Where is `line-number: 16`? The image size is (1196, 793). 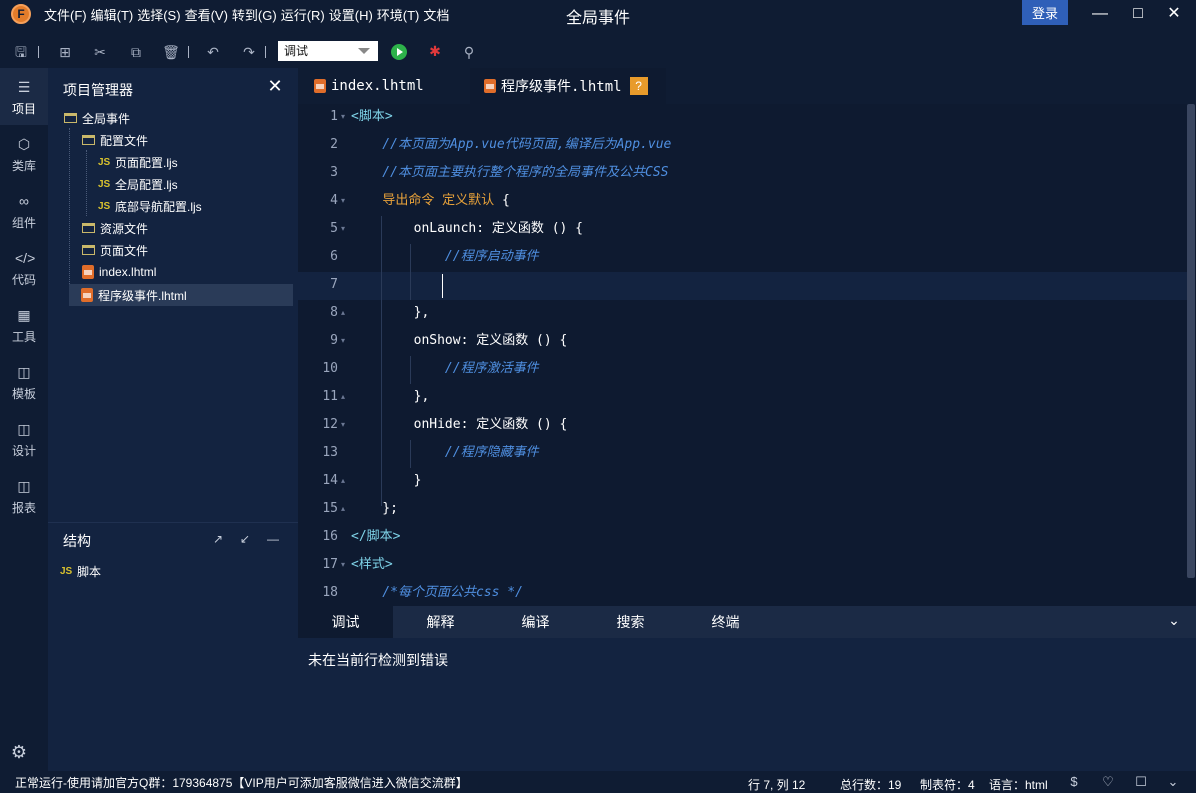 line-number: 16 is located at coordinates (330, 536).